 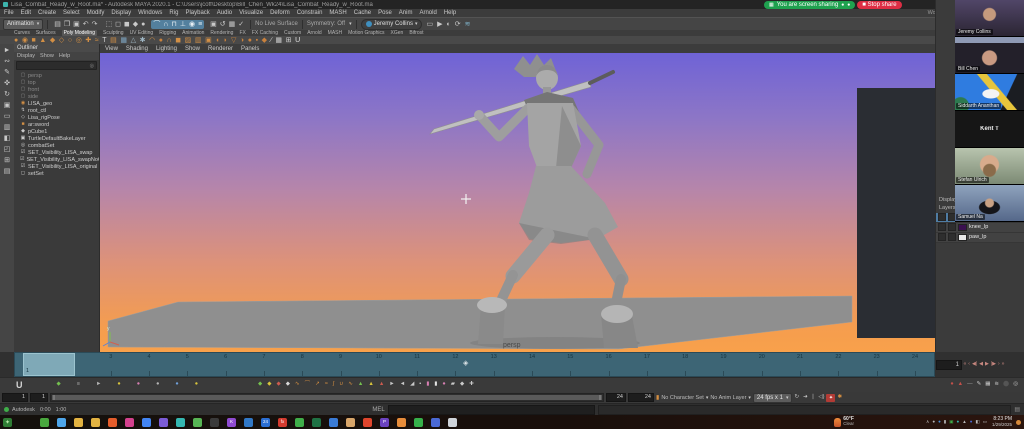 I want to click on toolbox-tool-icon: ◧, so click(x=7, y=138).